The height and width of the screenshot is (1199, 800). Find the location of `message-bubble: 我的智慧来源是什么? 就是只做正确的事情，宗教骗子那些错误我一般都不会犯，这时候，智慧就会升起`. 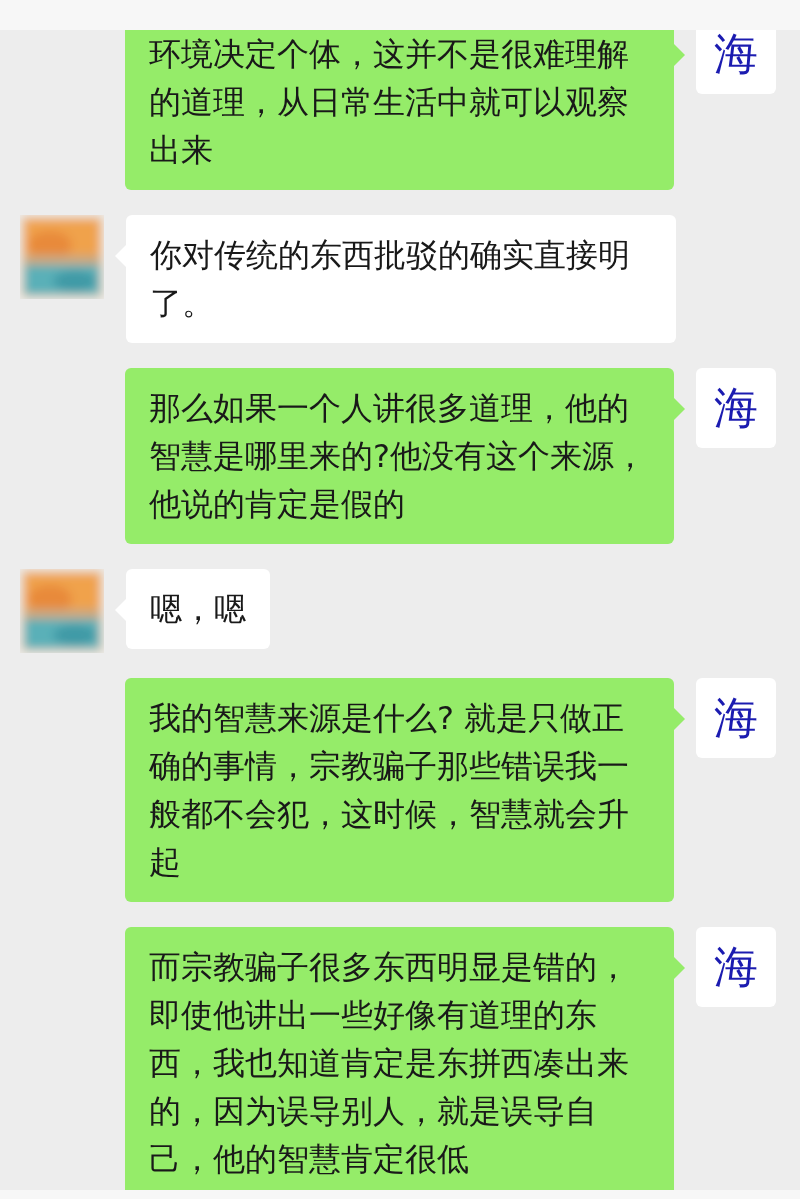

message-bubble: 我的智慧来源是什么? 就是只做正确的事情，宗教骗子那些错误我一般都不会犯，这时候，智慧就会升起 is located at coordinates (399, 790).